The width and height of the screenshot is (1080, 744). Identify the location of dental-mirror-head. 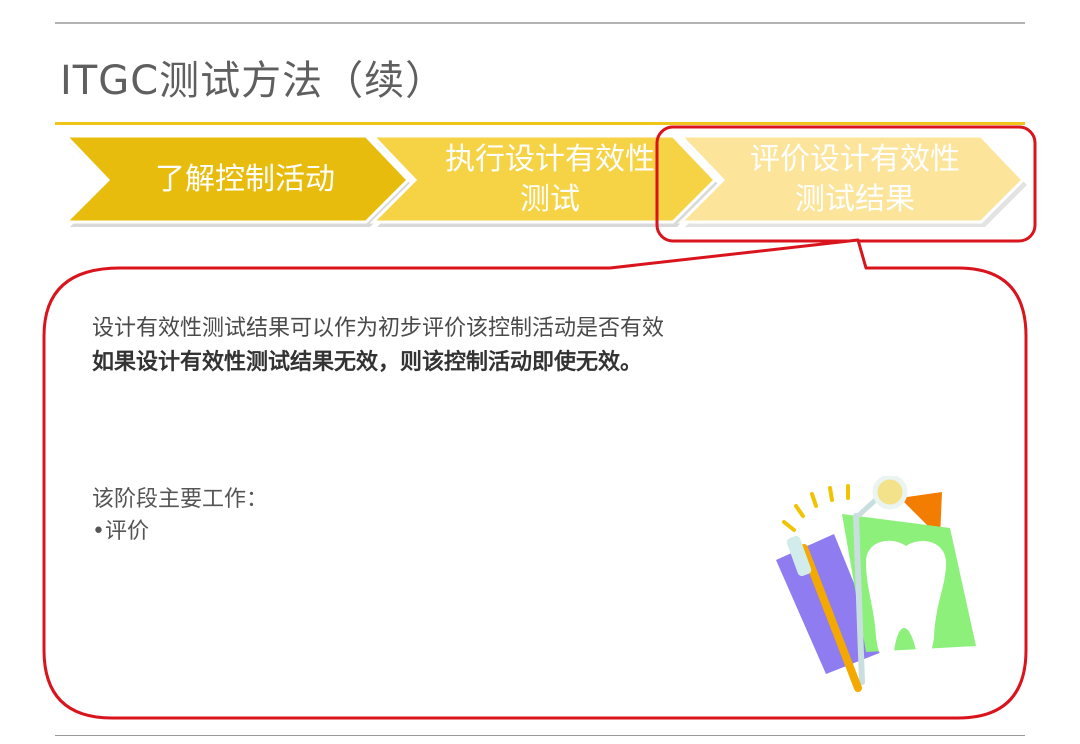
(890, 493).